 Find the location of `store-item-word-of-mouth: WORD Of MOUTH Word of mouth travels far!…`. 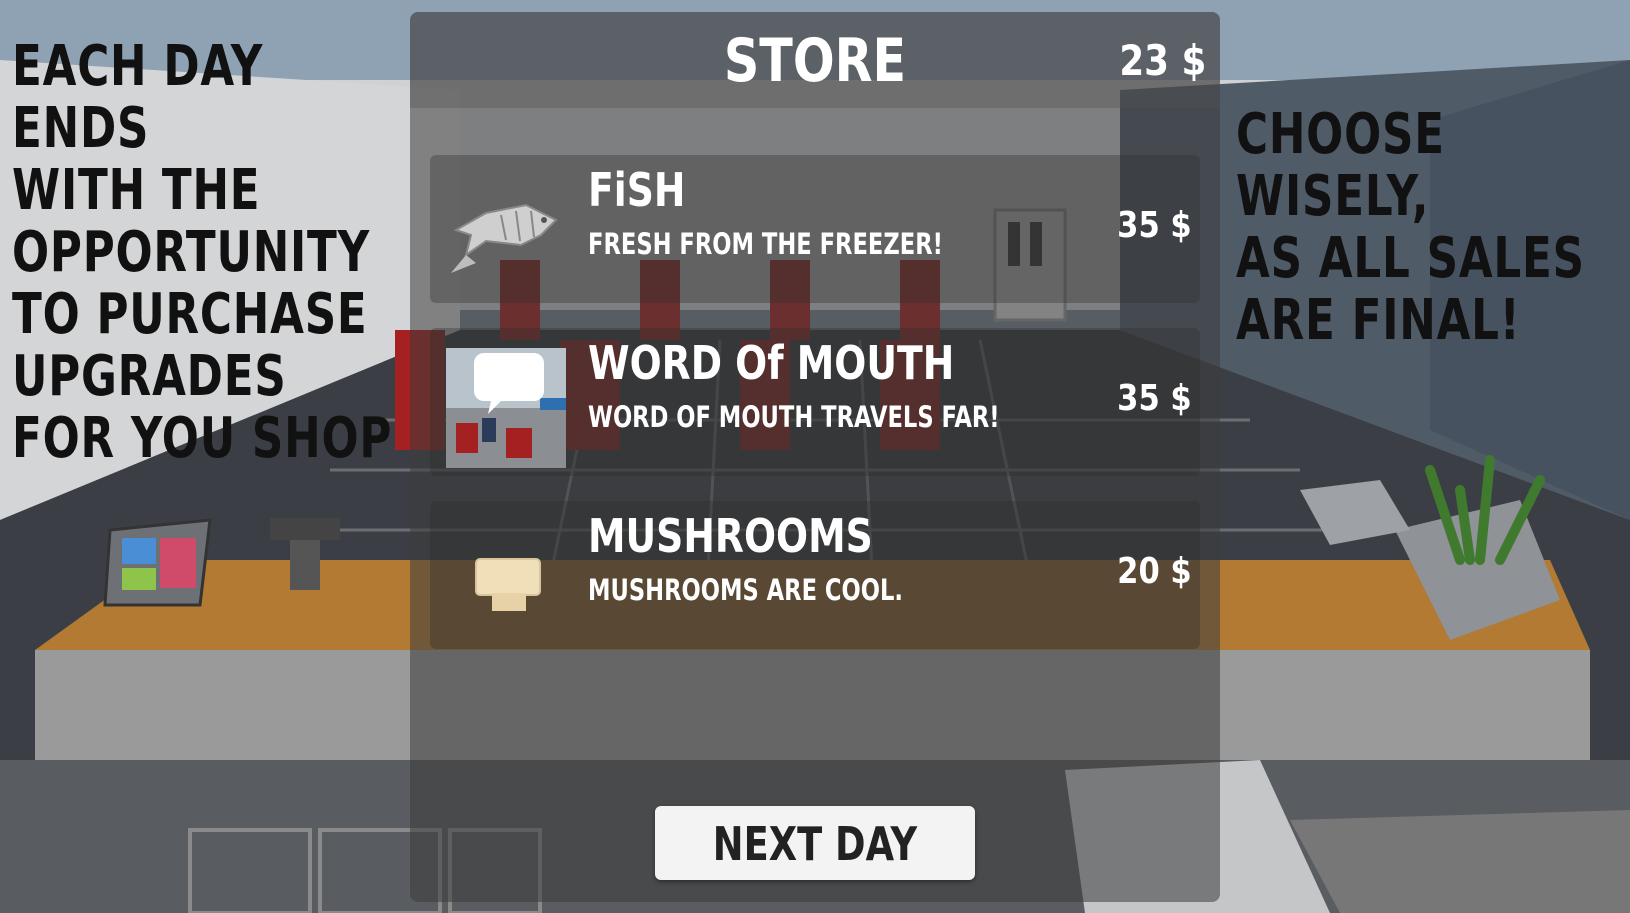

store-item-word-of-mouth: WORD Of MOUTH Word of mouth travels far!… is located at coordinates (815, 402).